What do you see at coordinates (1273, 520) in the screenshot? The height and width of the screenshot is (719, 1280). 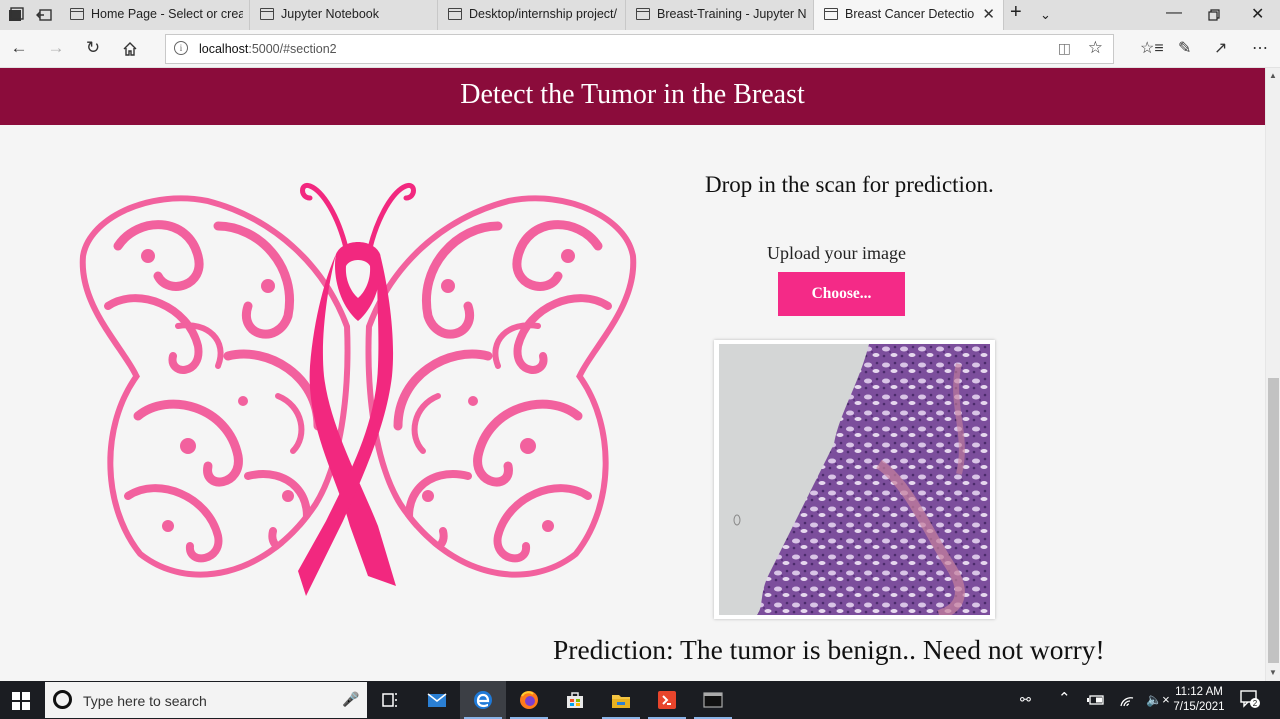 I see `scrollbar-thumb` at bounding box center [1273, 520].